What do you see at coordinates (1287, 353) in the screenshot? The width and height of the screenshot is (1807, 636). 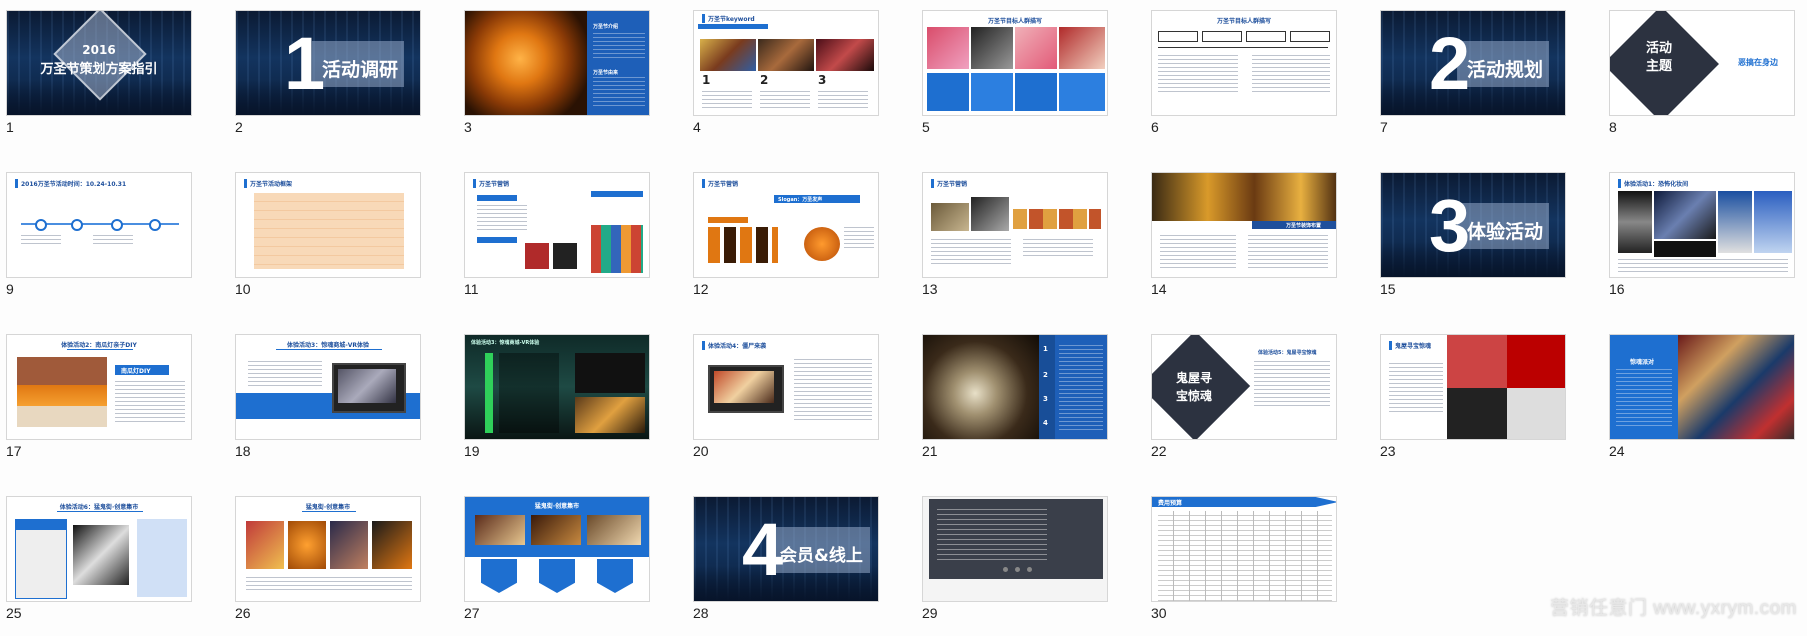 I see `activity-label: 体验活动5：鬼屋寻宝惊魂` at bounding box center [1287, 353].